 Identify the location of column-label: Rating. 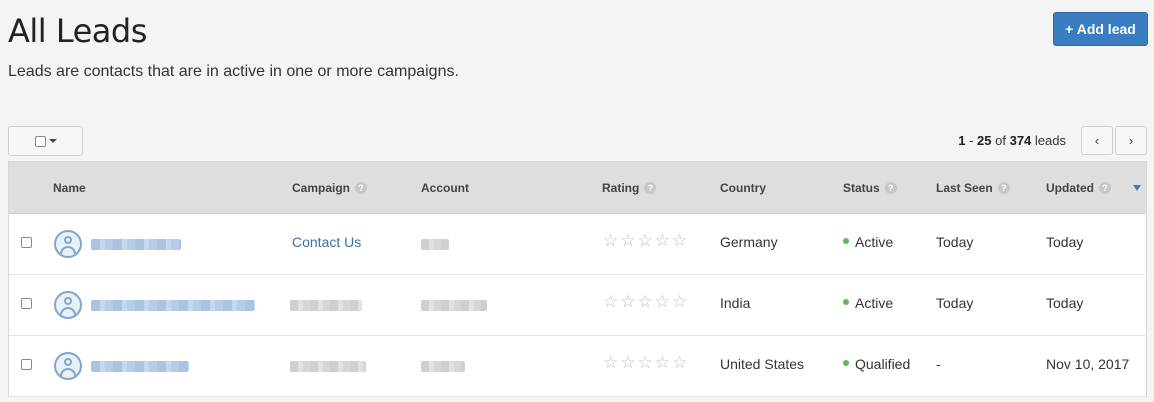
(621, 188).